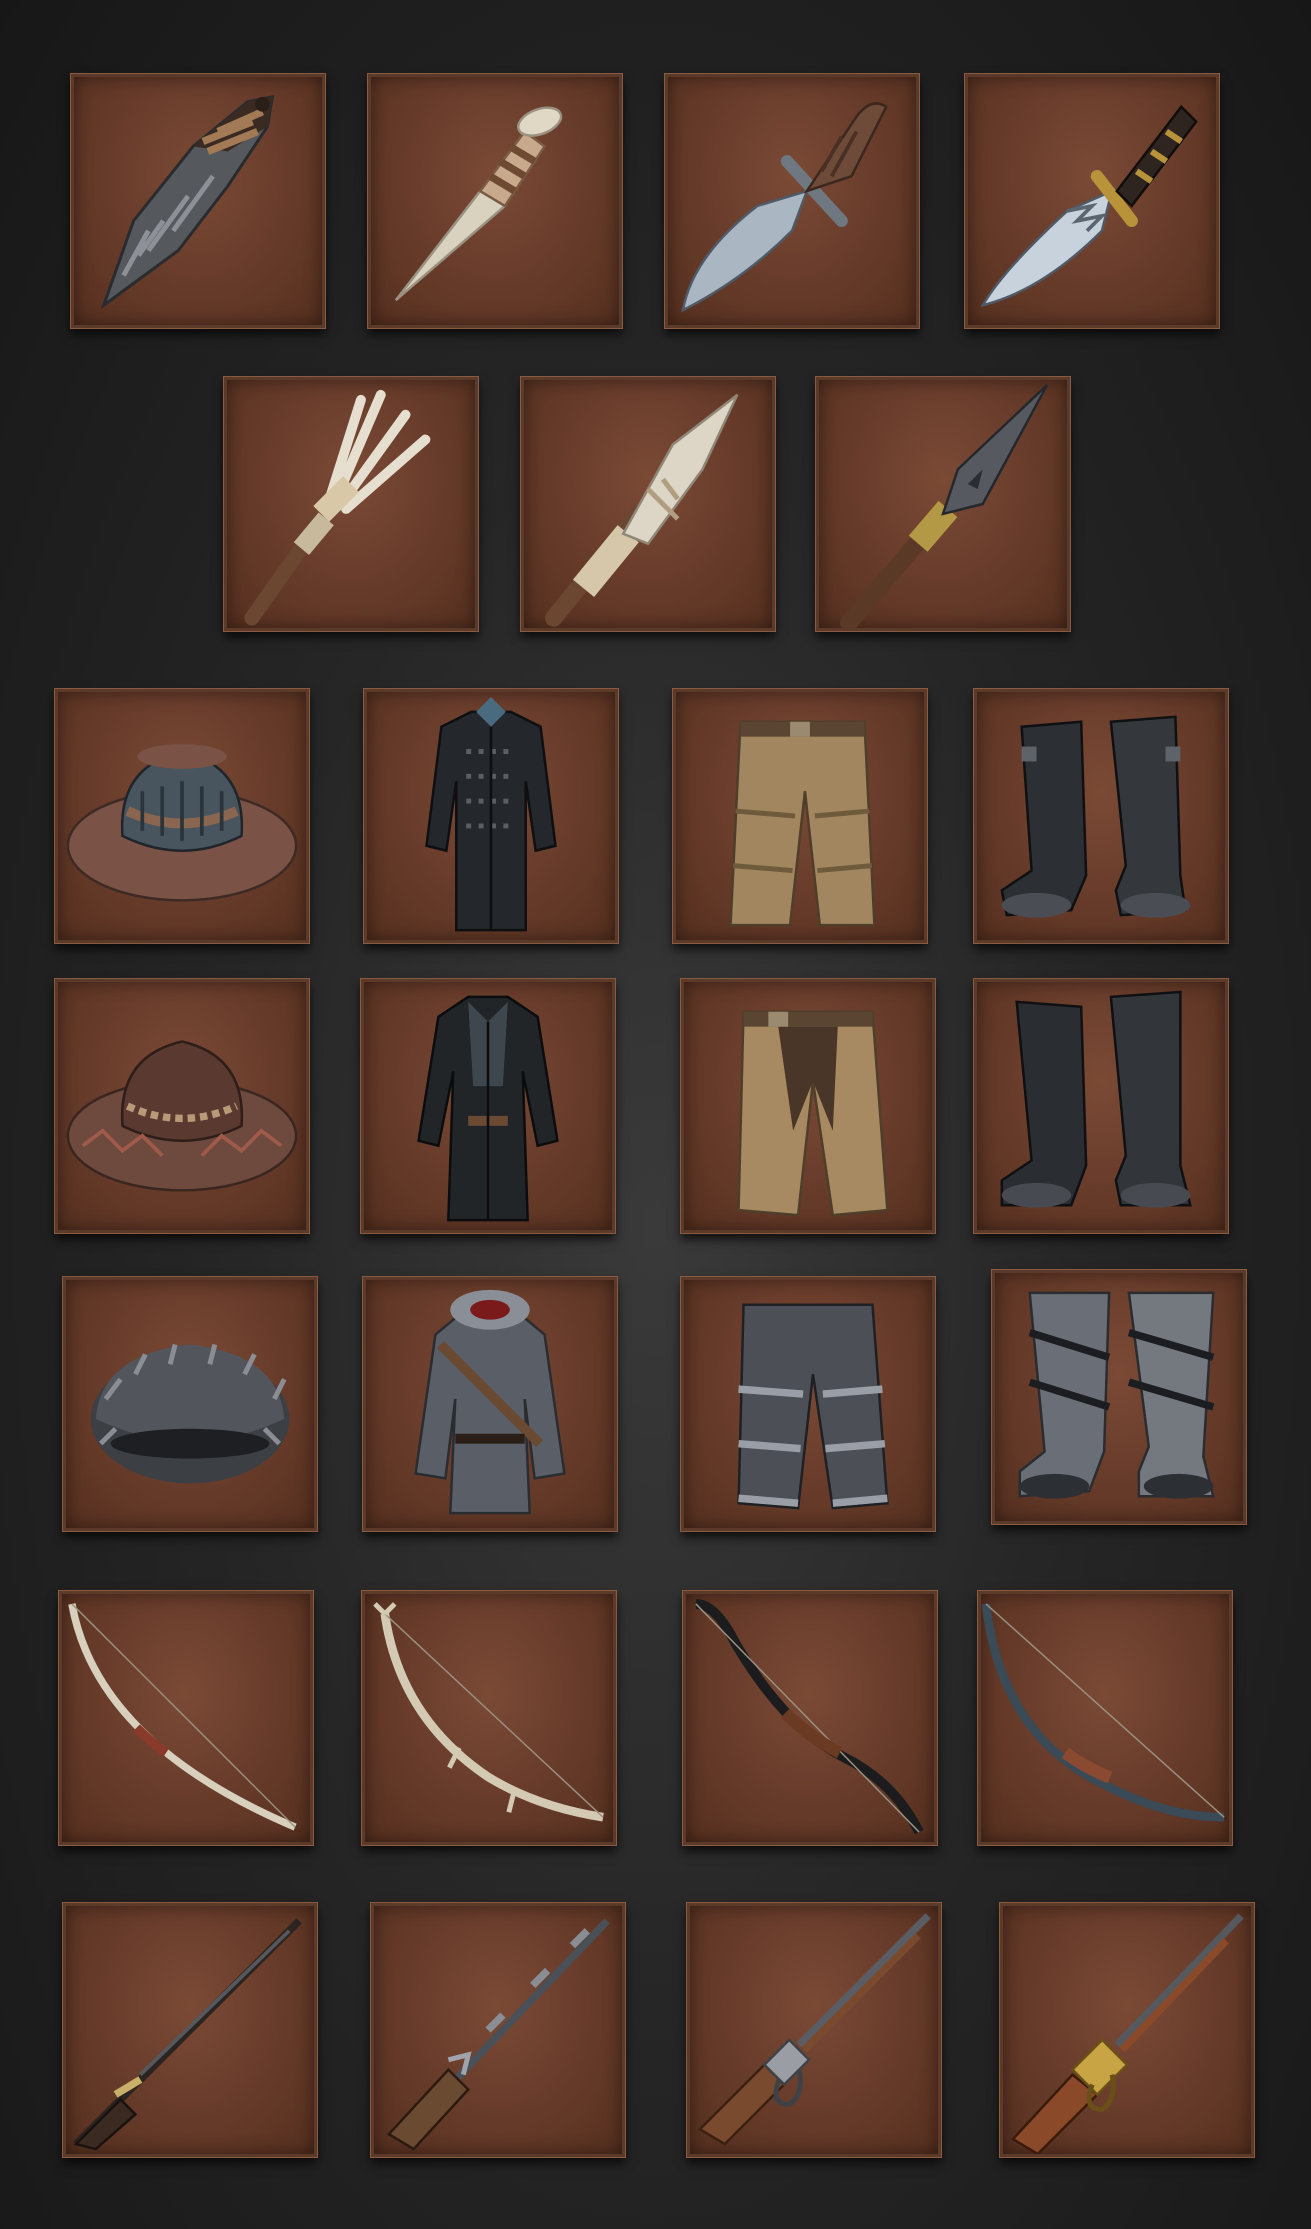 The width and height of the screenshot is (1311, 2229). I want to click on bone-bow-icon, so click(182, 1717).